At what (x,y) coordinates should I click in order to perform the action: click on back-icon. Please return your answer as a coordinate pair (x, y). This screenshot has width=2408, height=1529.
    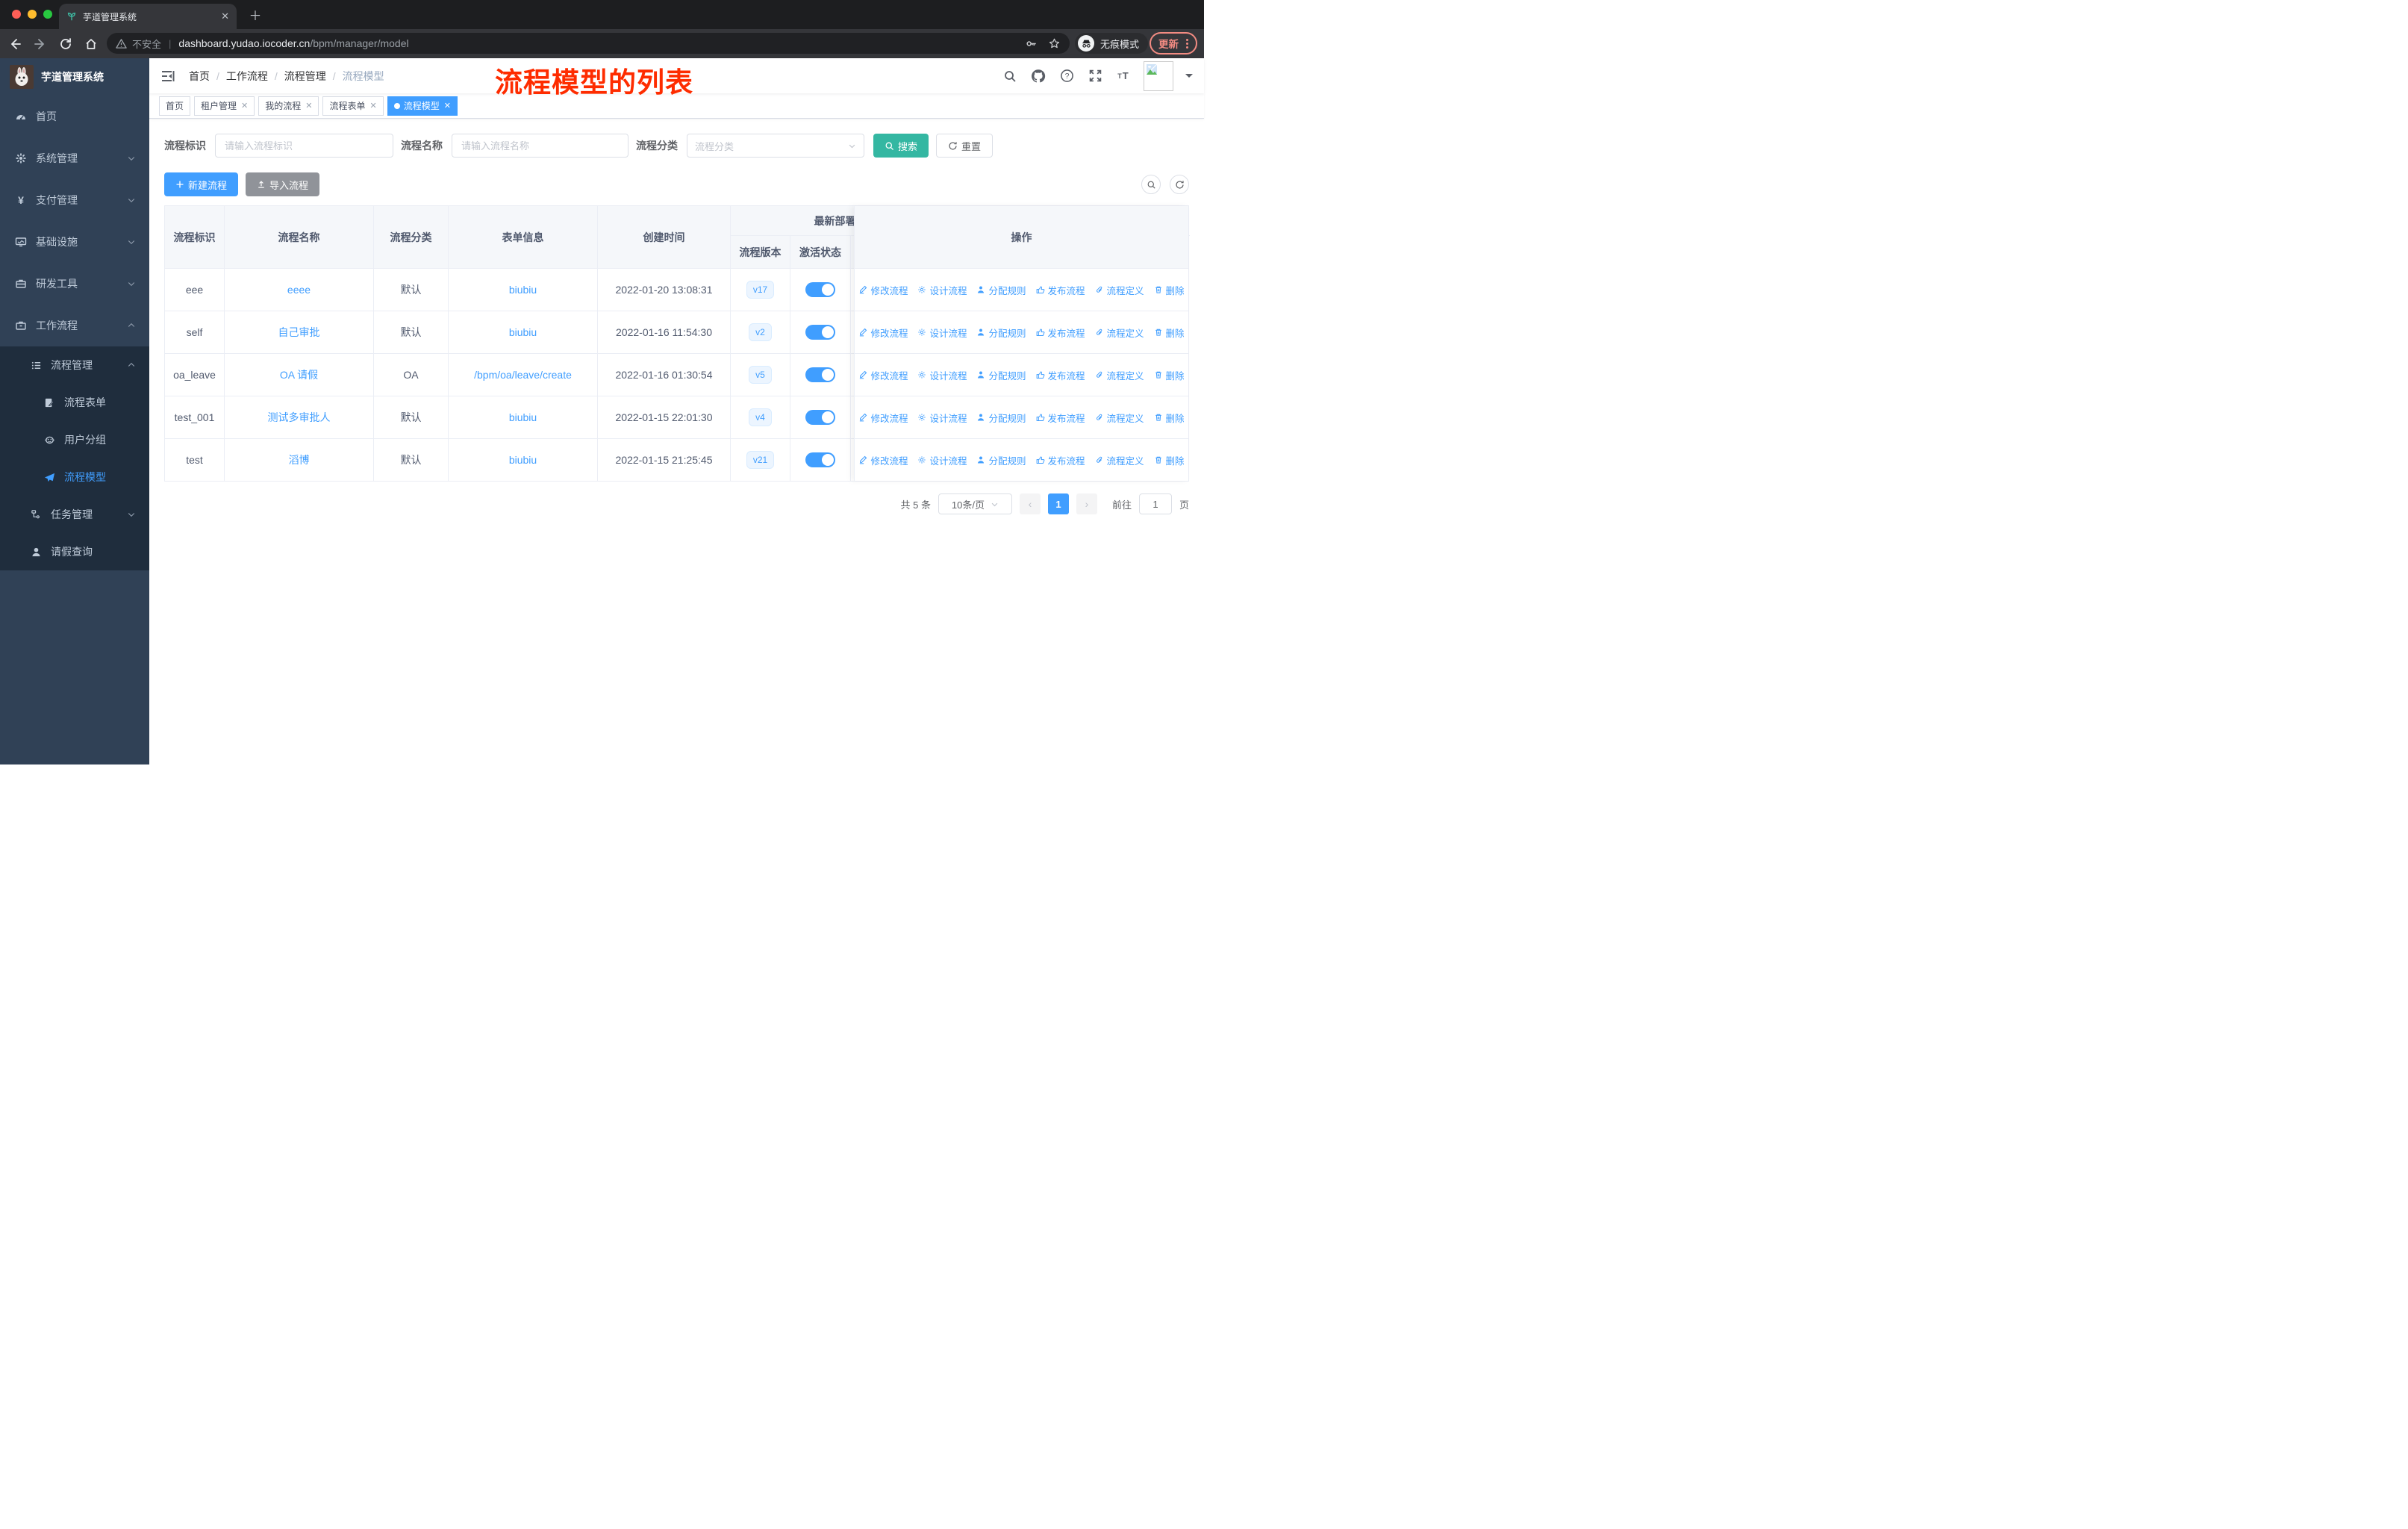
    Looking at the image, I should click on (14, 44).